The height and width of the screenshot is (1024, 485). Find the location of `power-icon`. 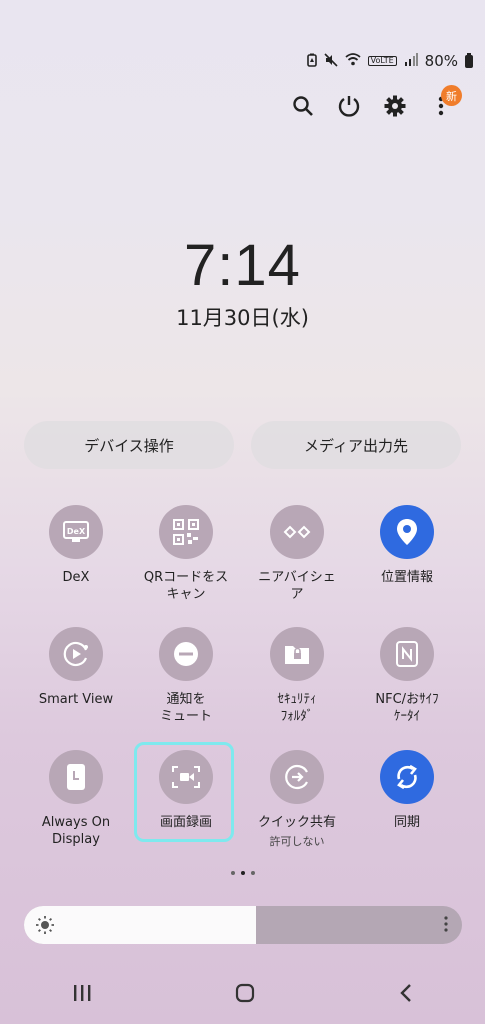

power-icon is located at coordinates (349, 106).